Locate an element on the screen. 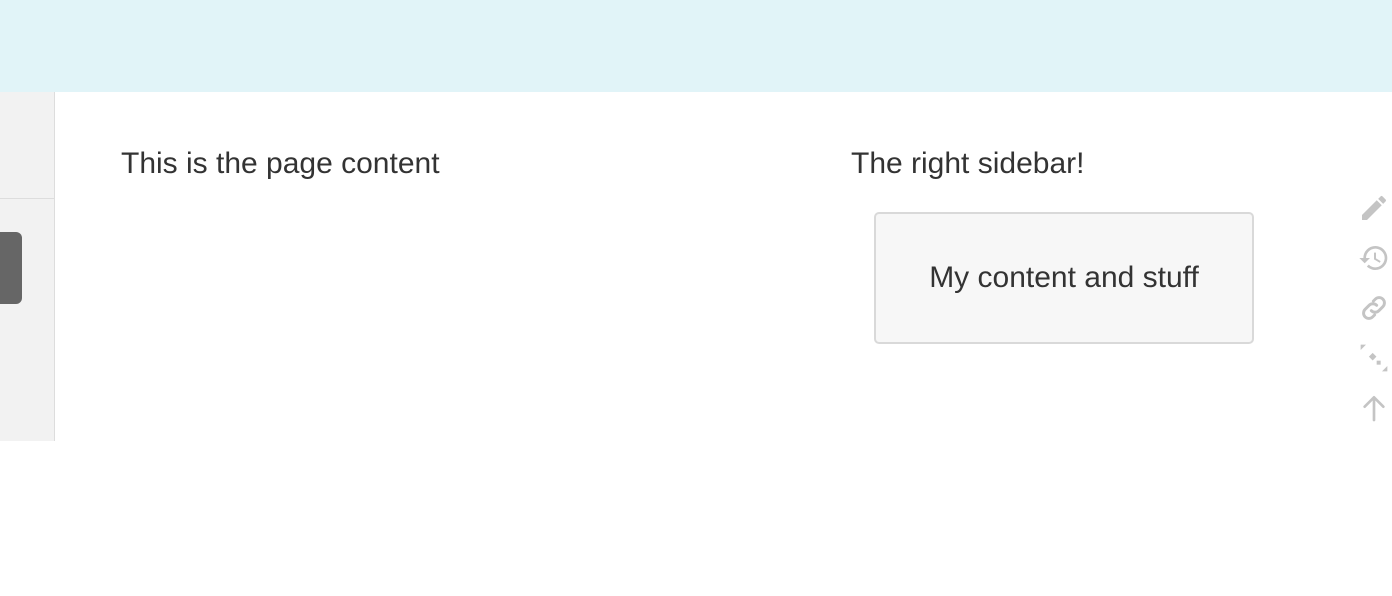 This screenshot has height=596, width=1392. expand-arrows-icon is located at coordinates (1374, 358).